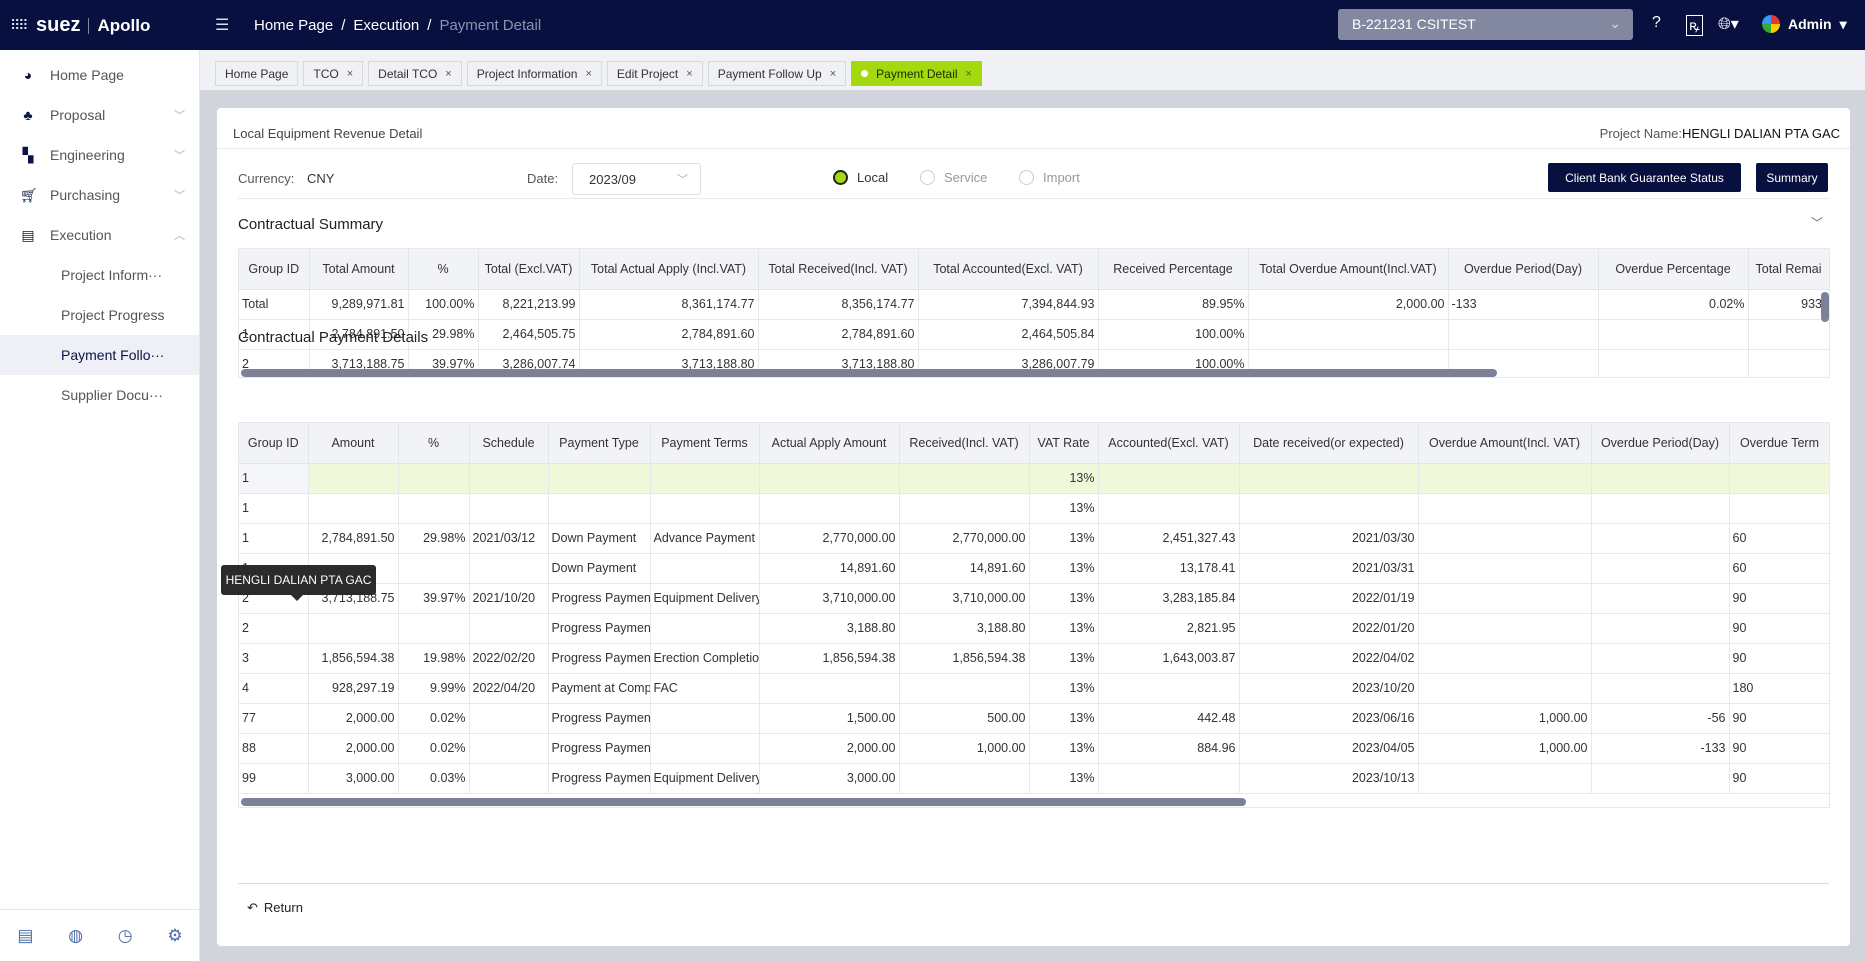 Image resolution: width=1865 pixels, height=961 pixels. Describe the element at coordinates (705, 443) in the screenshot. I see `column-header: Payment Terms` at that location.